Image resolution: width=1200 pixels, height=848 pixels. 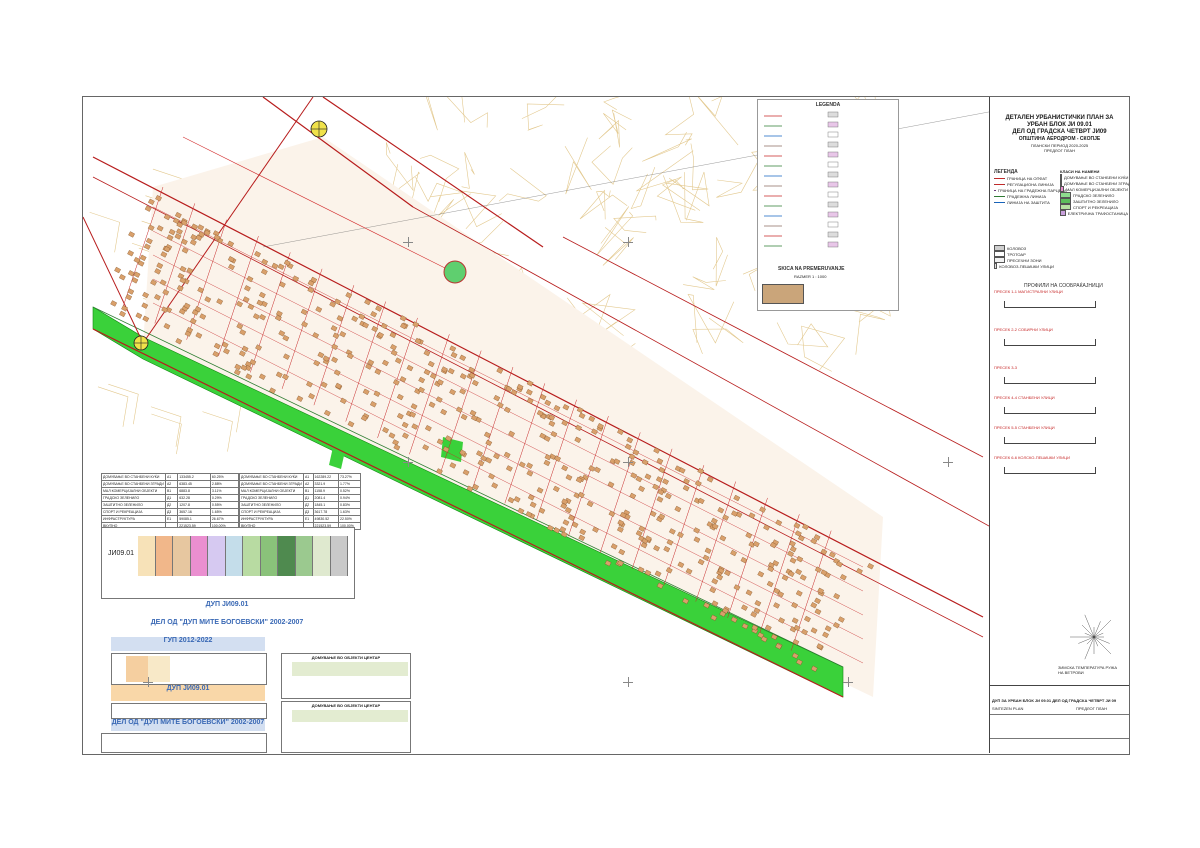 I want to click on table-cell: 6383.45, so click(x=194, y=484).